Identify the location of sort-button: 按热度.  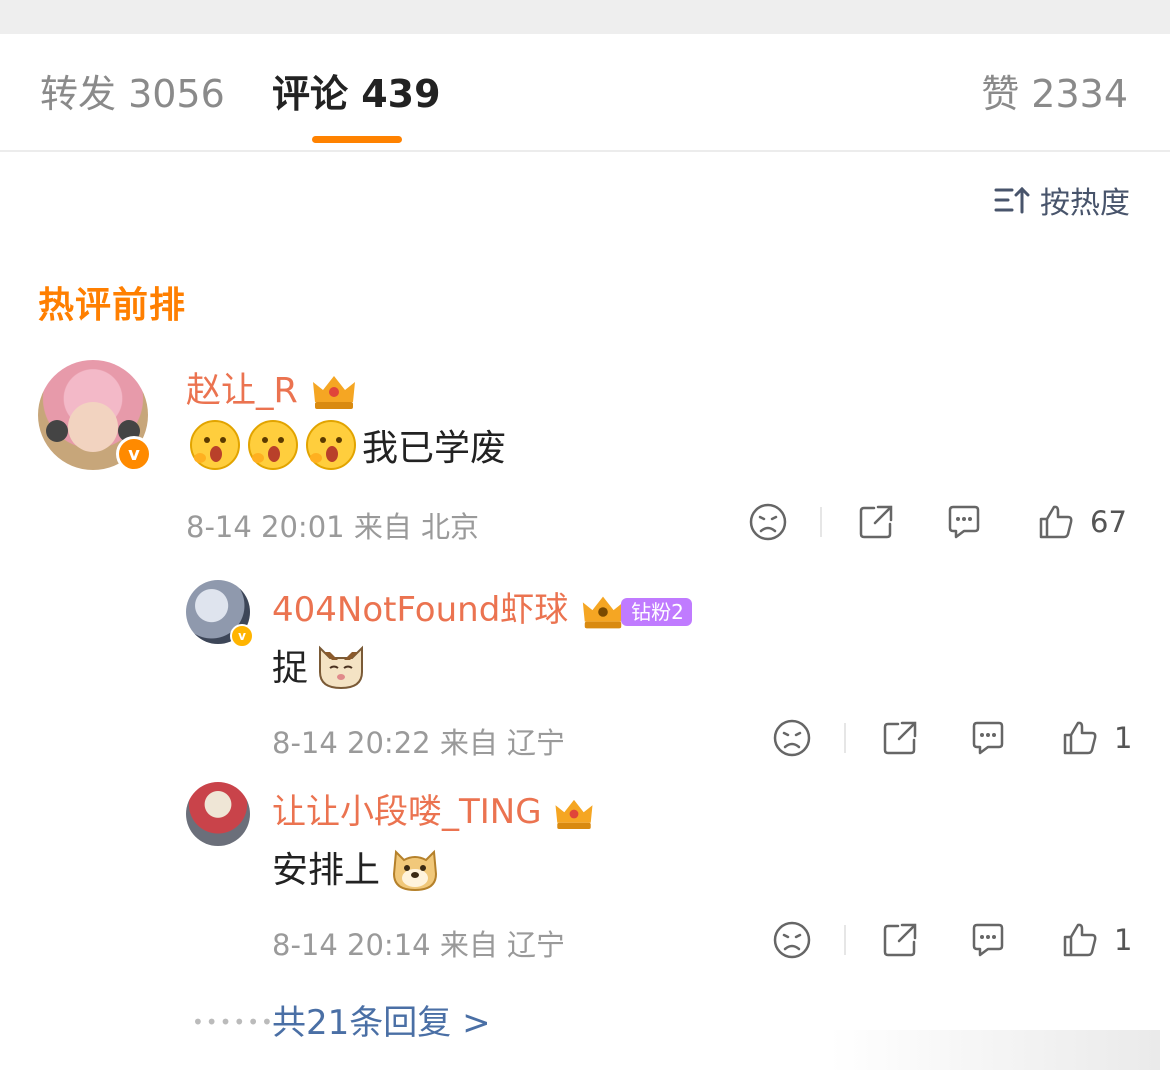
(1062, 200).